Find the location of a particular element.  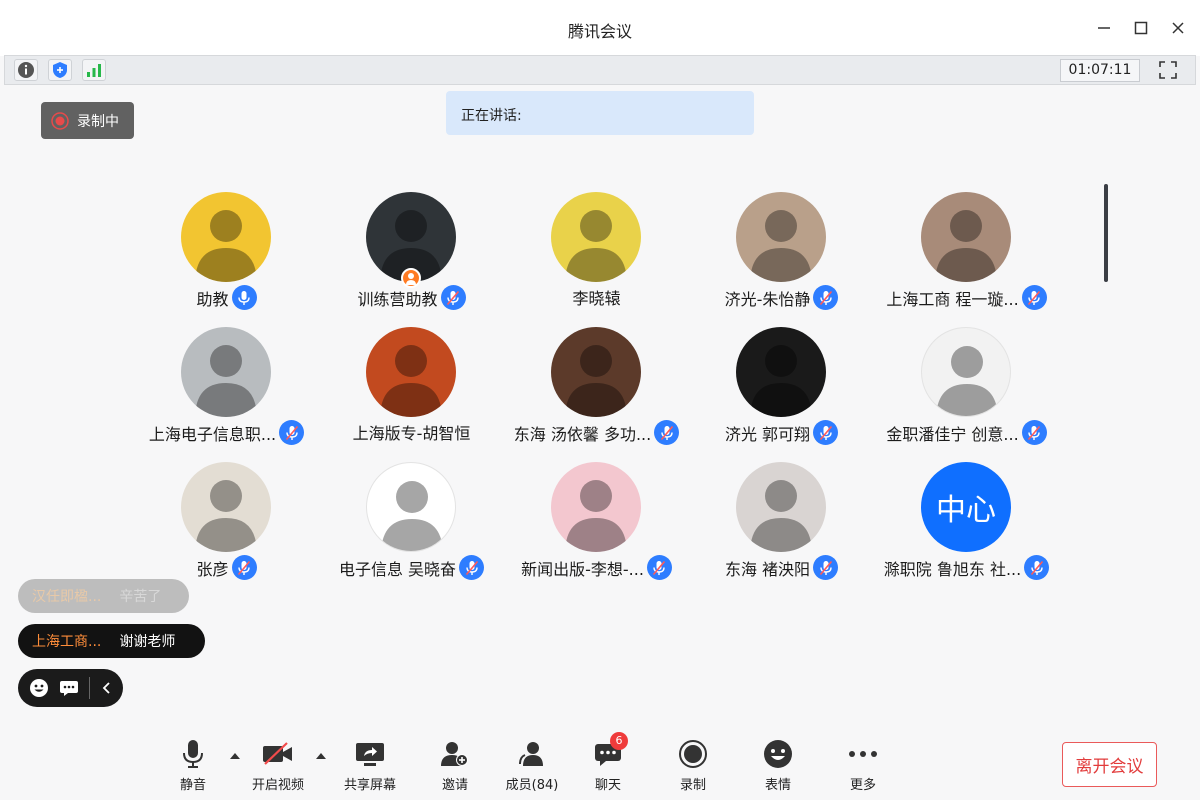

caret-up-icon is located at coordinates (235, 756).